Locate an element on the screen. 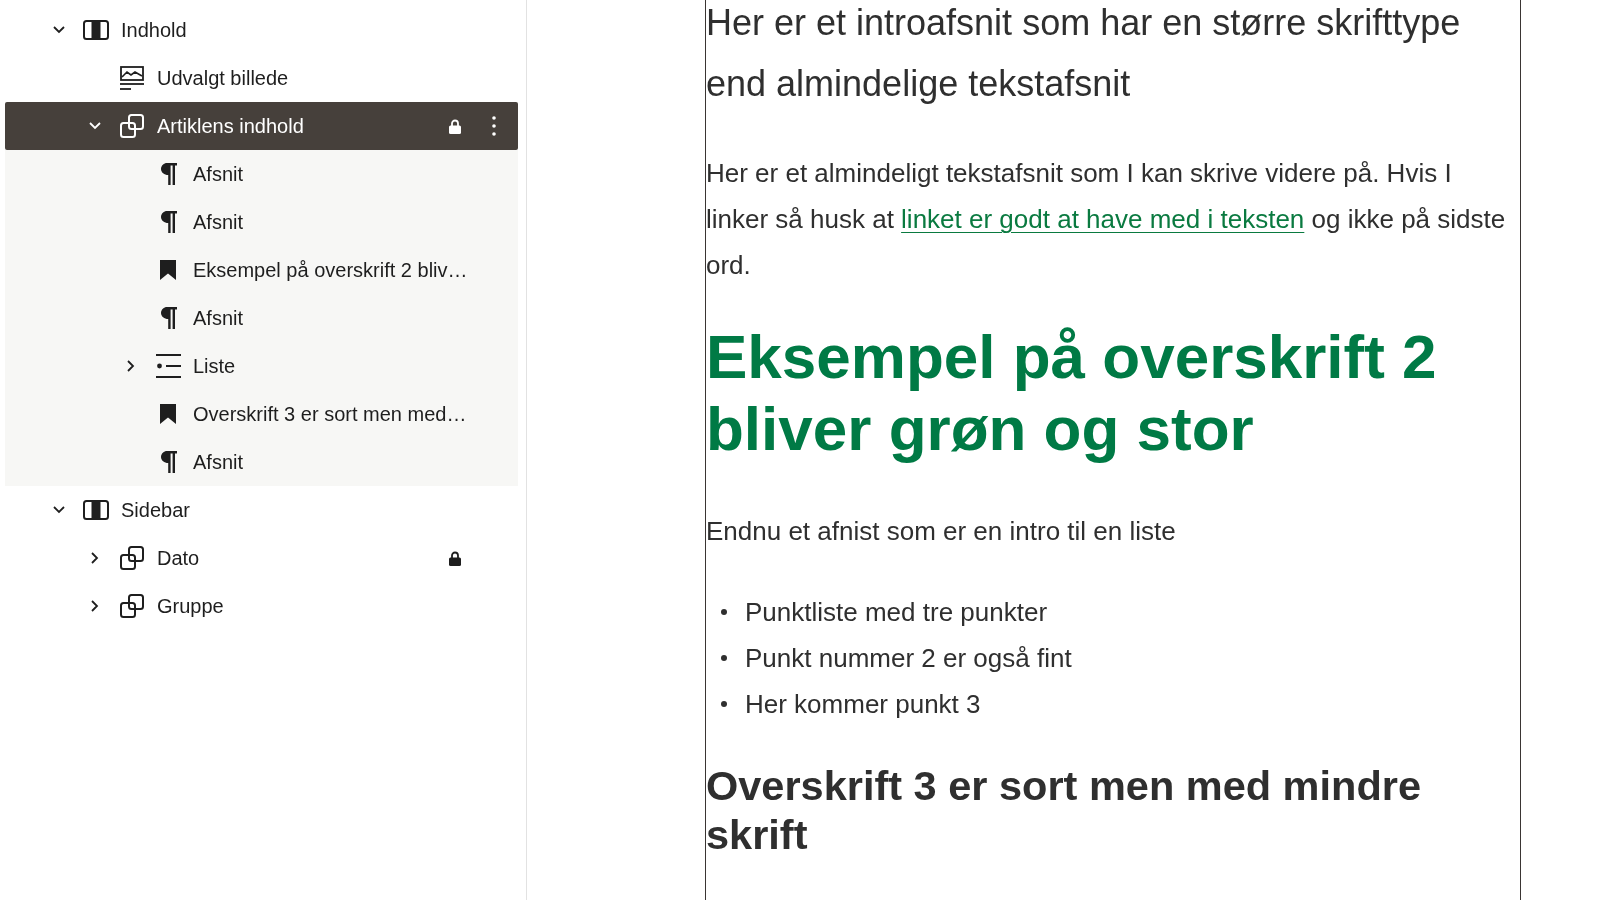 The width and height of the screenshot is (1600, 900). list-view-item: Indhold is located at coordinates (261, 30).